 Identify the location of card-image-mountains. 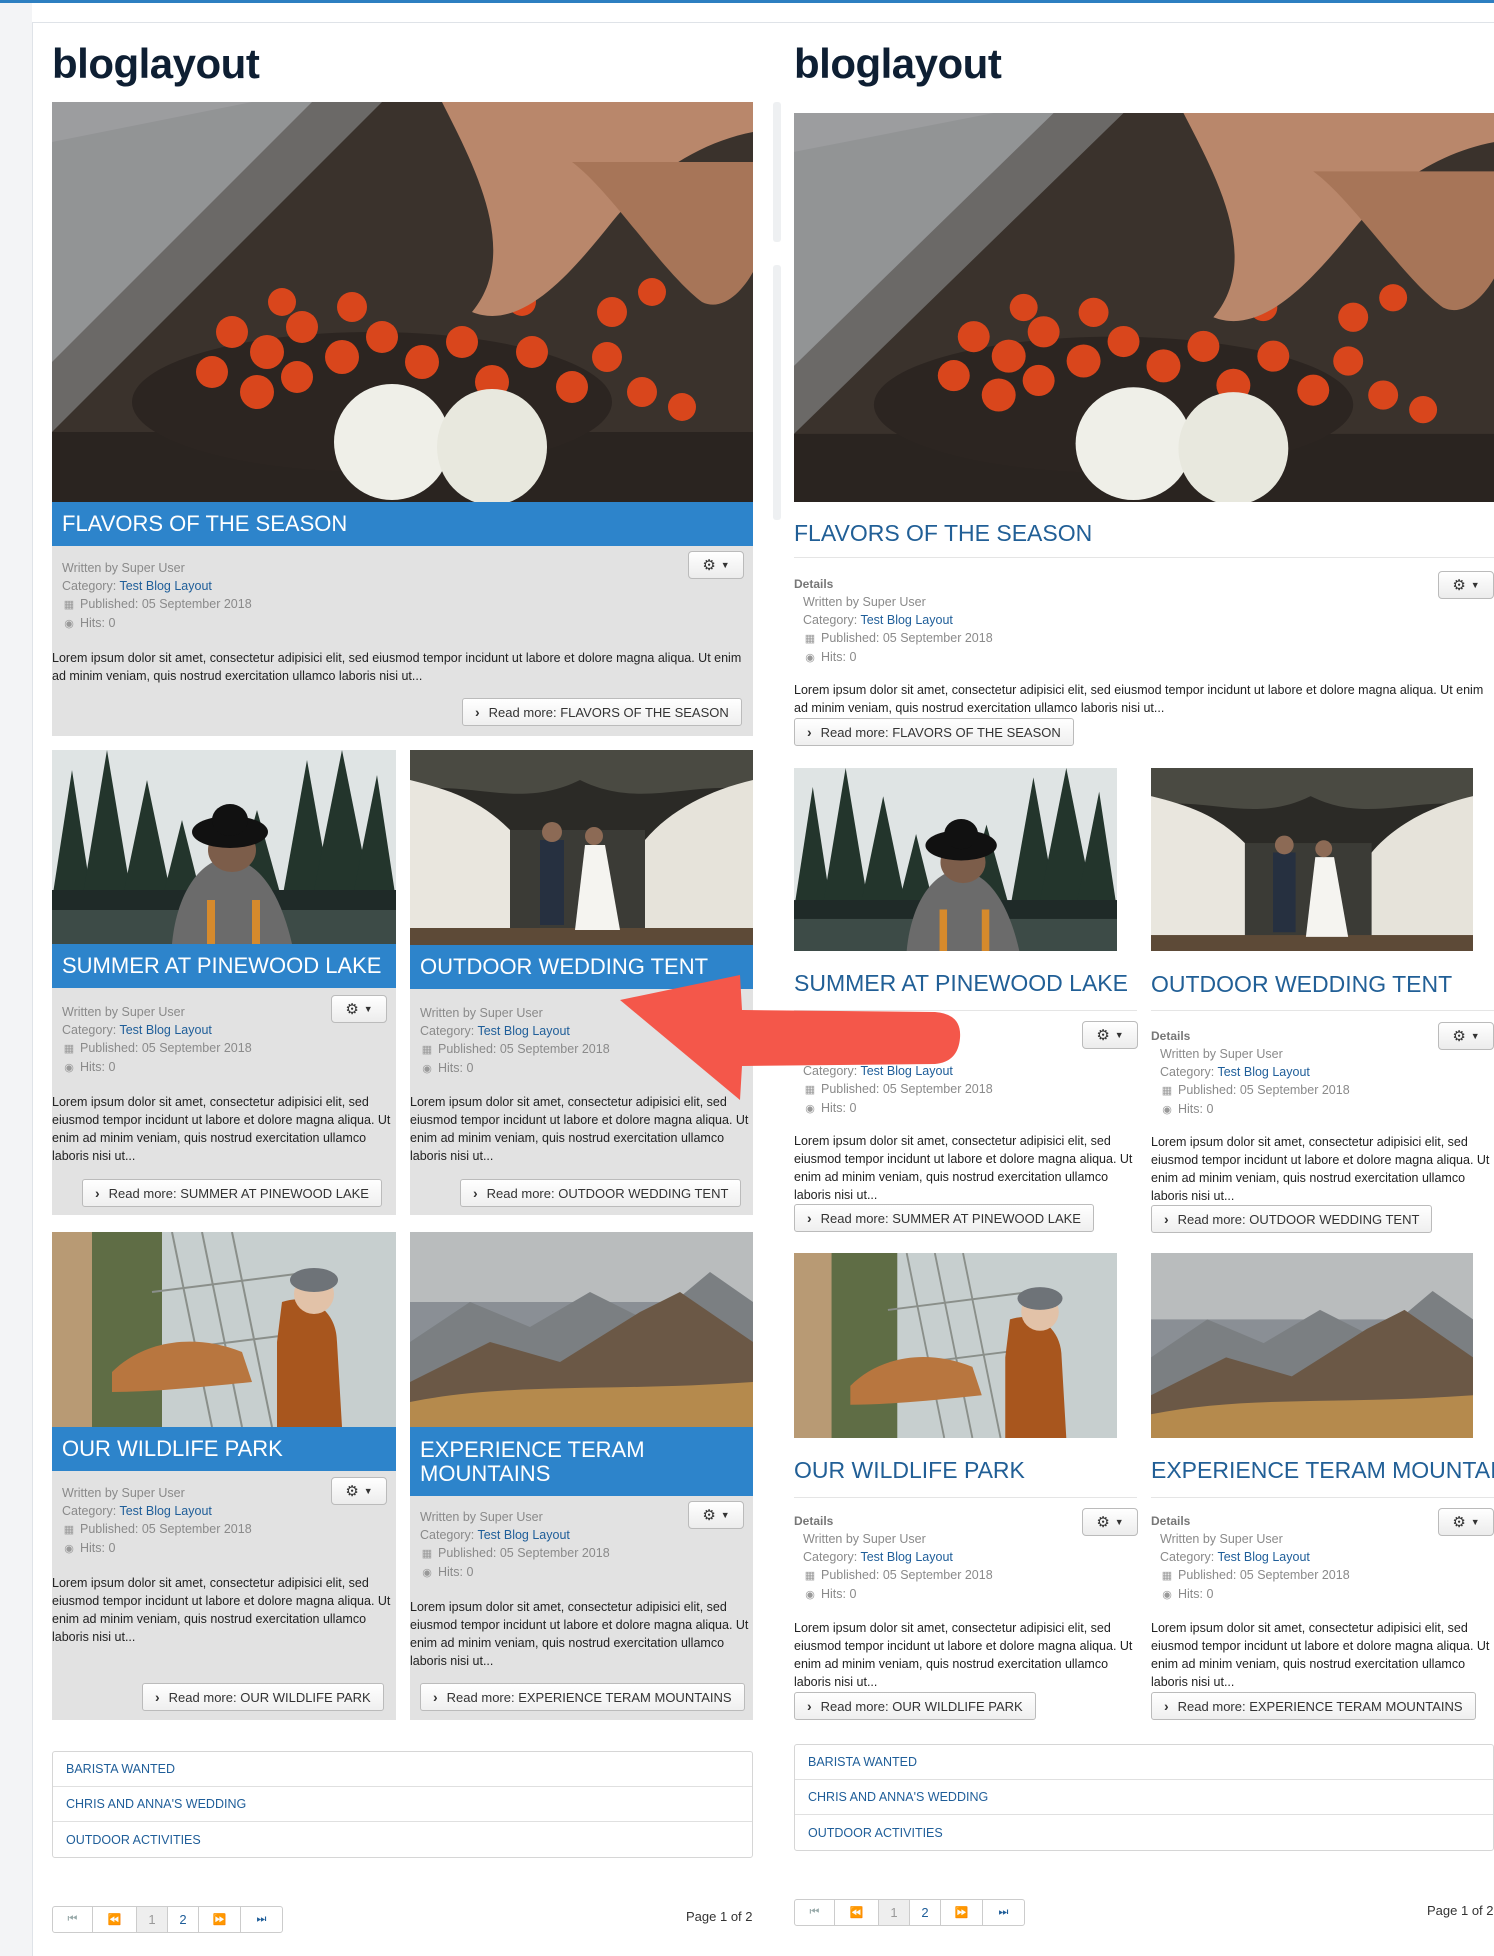
(581, 1329).